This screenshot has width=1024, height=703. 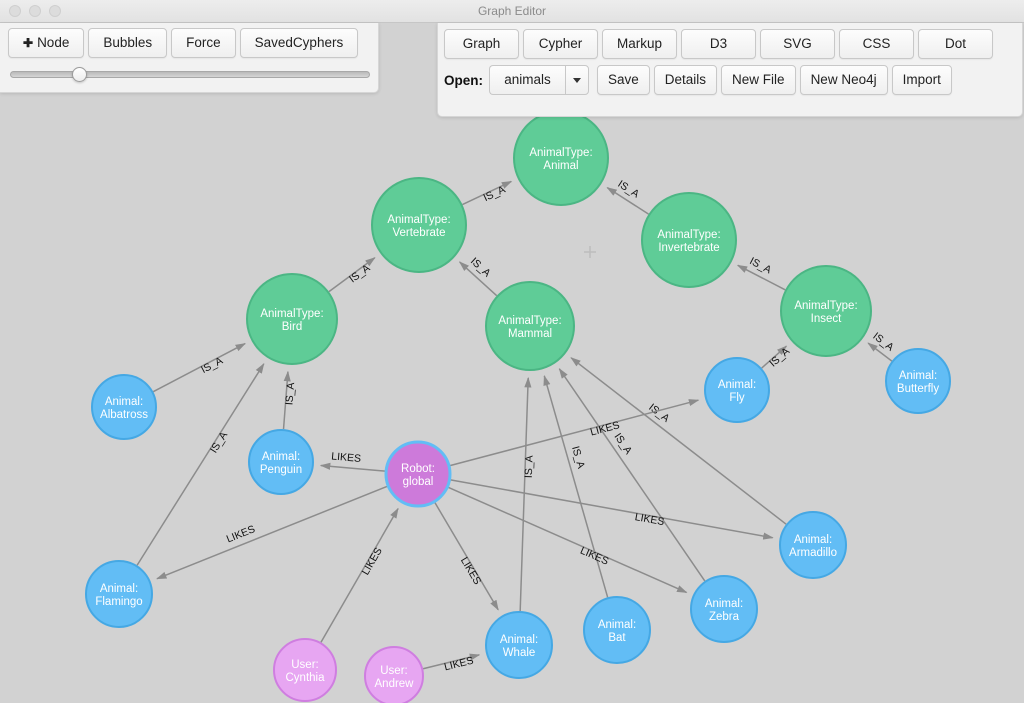 What do you see at coordinates (590, 252) in the screenshot?
I see `crosshair-marker` at bounding box center [590, 252].